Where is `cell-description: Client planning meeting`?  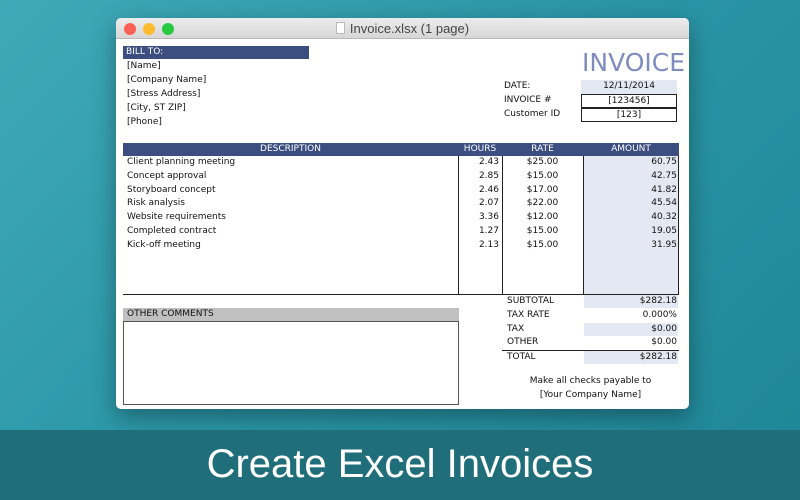
cell-description: Client planning meeting is located at coordinates (181, 162).